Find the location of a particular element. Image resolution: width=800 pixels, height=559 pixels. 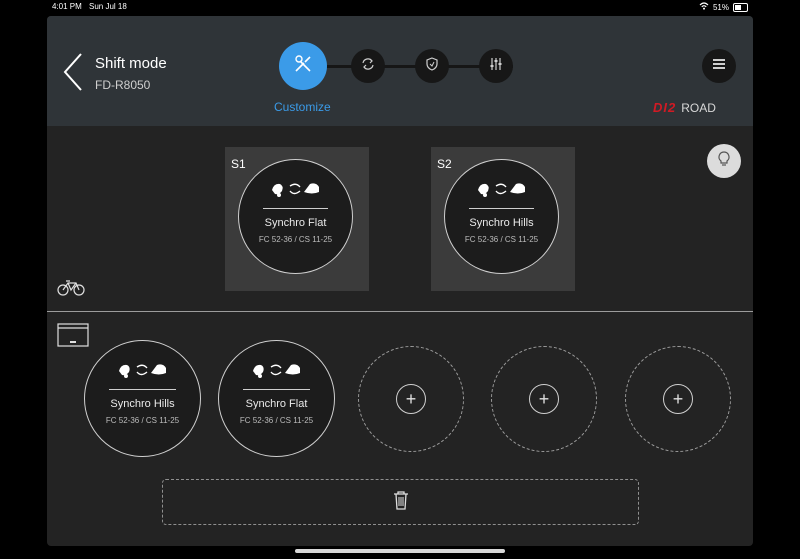

menu-button is located at coordinates (719, 66).